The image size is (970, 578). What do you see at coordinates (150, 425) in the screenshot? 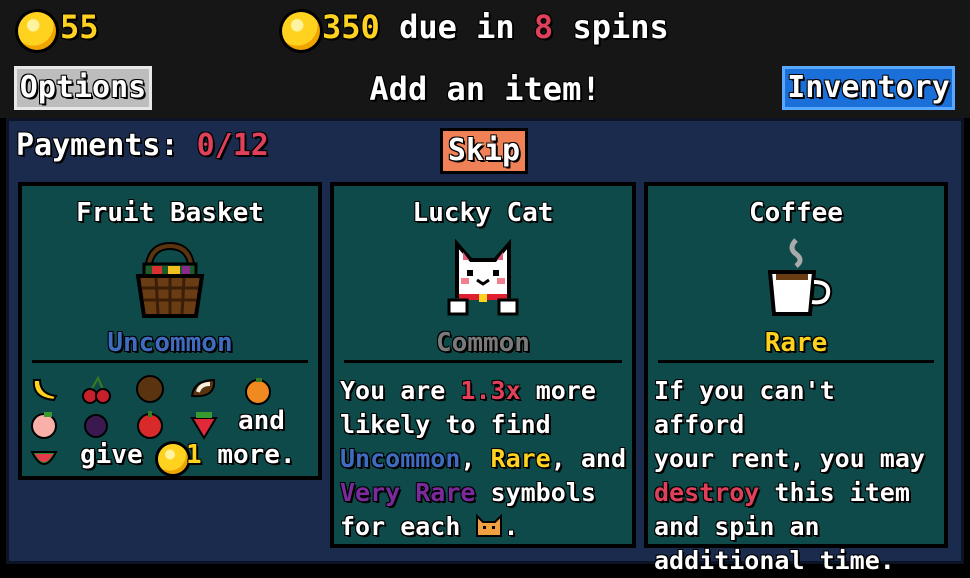
I see `apple-icon` at bounding box center [150, 425].